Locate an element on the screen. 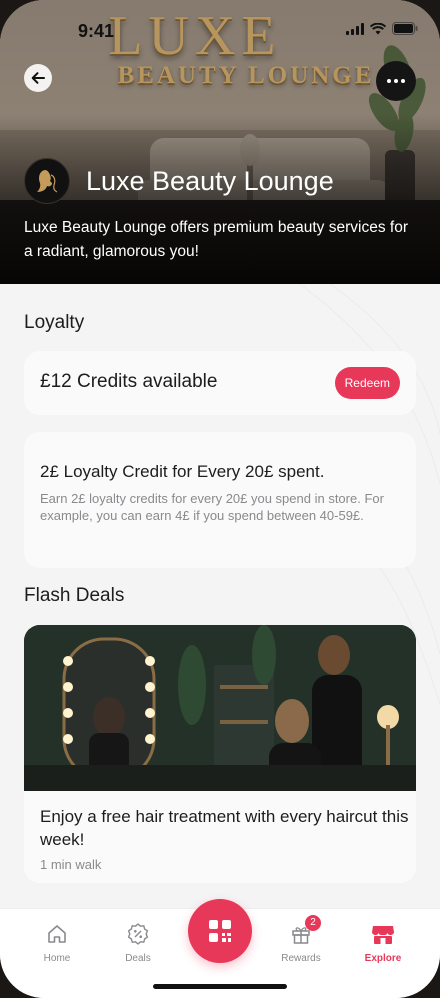 This screenshot has width=440, height=998. discount-badge-icon is located at coordinates (138, 934).